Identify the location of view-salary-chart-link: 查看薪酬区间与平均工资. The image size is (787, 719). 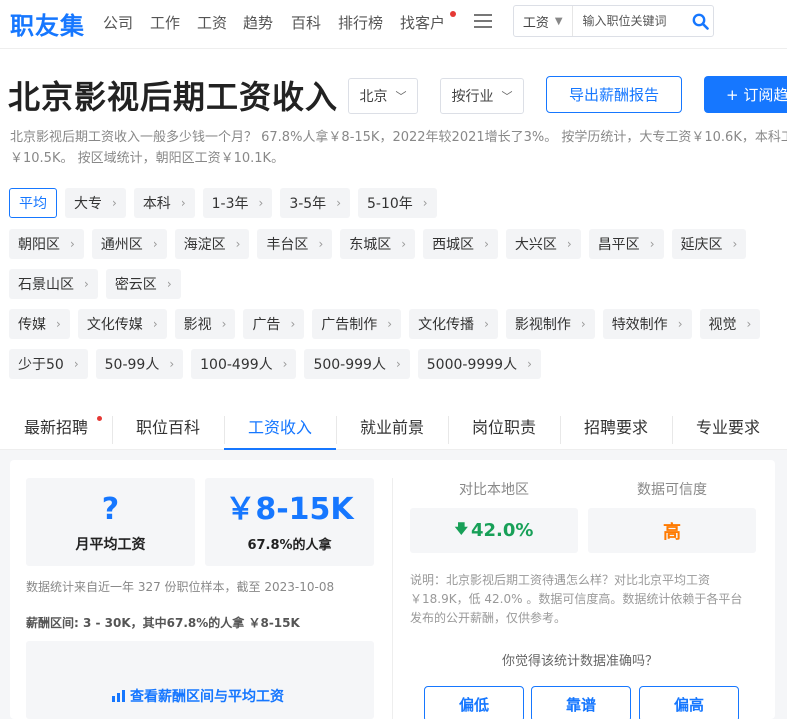
(198, 696).